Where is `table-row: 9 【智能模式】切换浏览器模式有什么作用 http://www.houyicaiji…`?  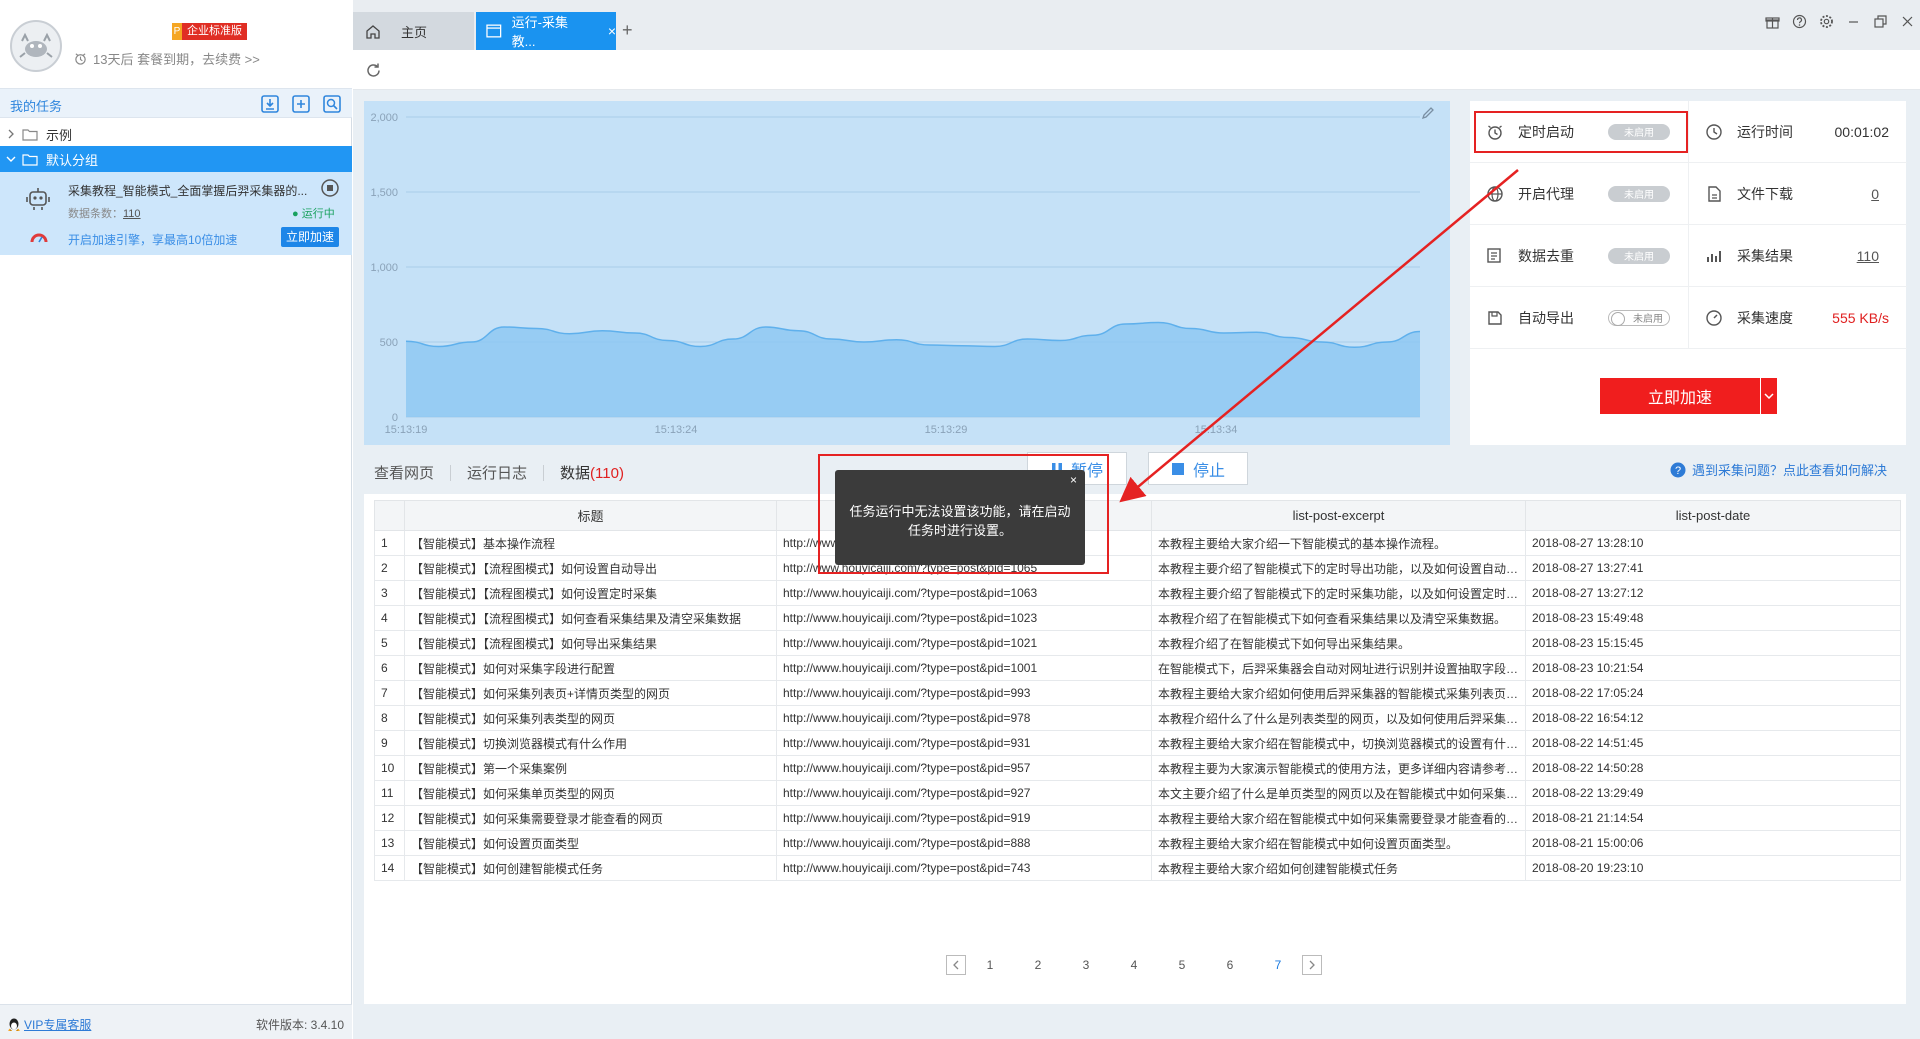
table-row: 9 【智能模式】切换浏览器模式有什么作用 http://www.houyicaiji… is located at coordinates (1137, 743).